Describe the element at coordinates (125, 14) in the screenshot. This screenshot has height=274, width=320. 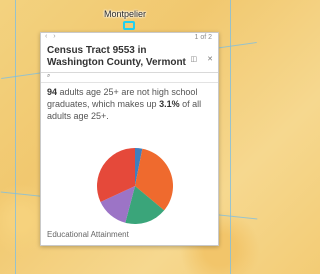
I see `map-city-label: Montpelier` at that location.